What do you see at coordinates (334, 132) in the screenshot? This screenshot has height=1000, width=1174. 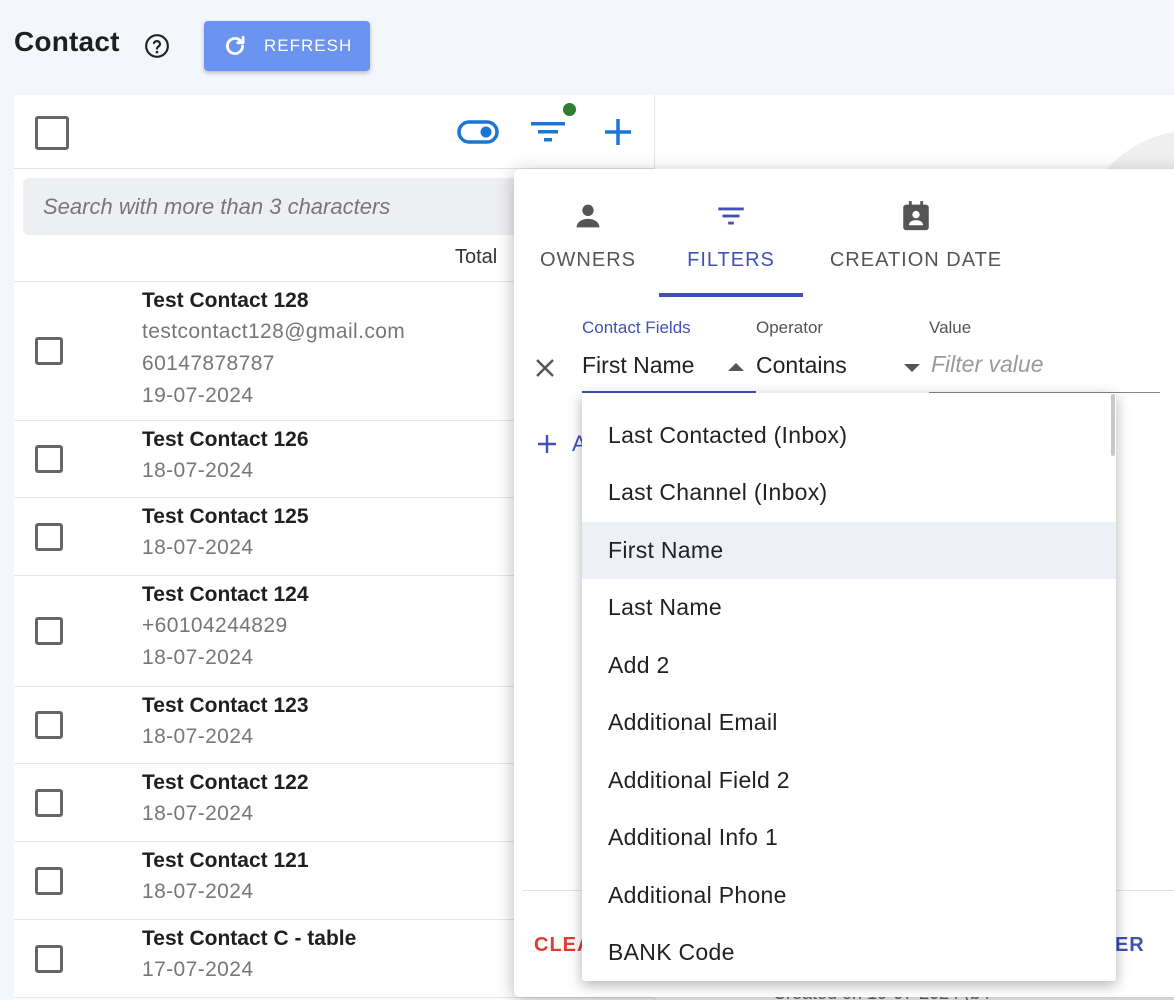 I see `list-toolbar` at bounding box center [334, 132].